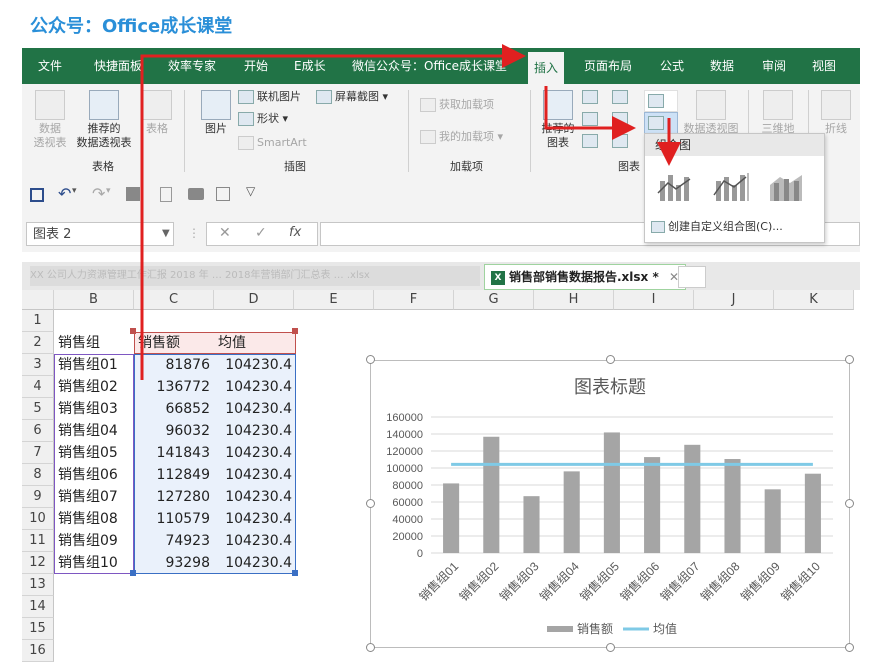  What do you see at coordinates (814, 300) in the screenshot?
I see `column-header: K` at bounding box center [814, 300].